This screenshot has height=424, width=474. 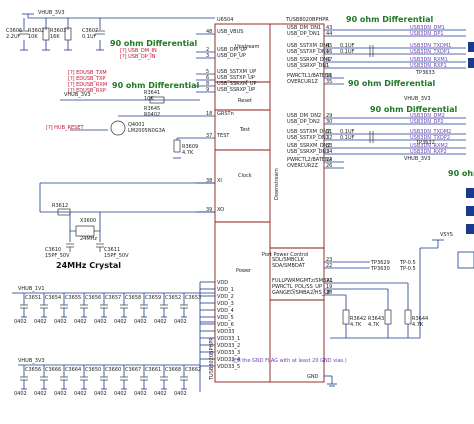 What do you see at coordinates (219, 181) in the screenshot?
I see `pin-name: XI` at bounding box center [219, 181].